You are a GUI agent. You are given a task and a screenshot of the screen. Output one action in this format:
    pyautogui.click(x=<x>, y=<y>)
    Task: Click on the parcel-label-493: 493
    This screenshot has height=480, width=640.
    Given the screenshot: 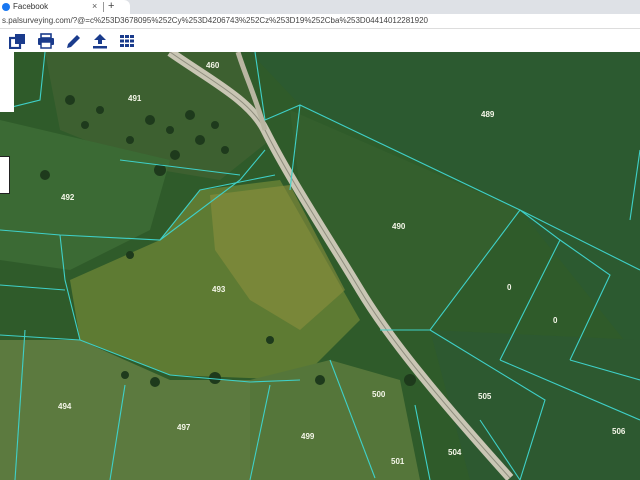 What is the action you would take?
    pyautogui.click(x=219, y=289)
    